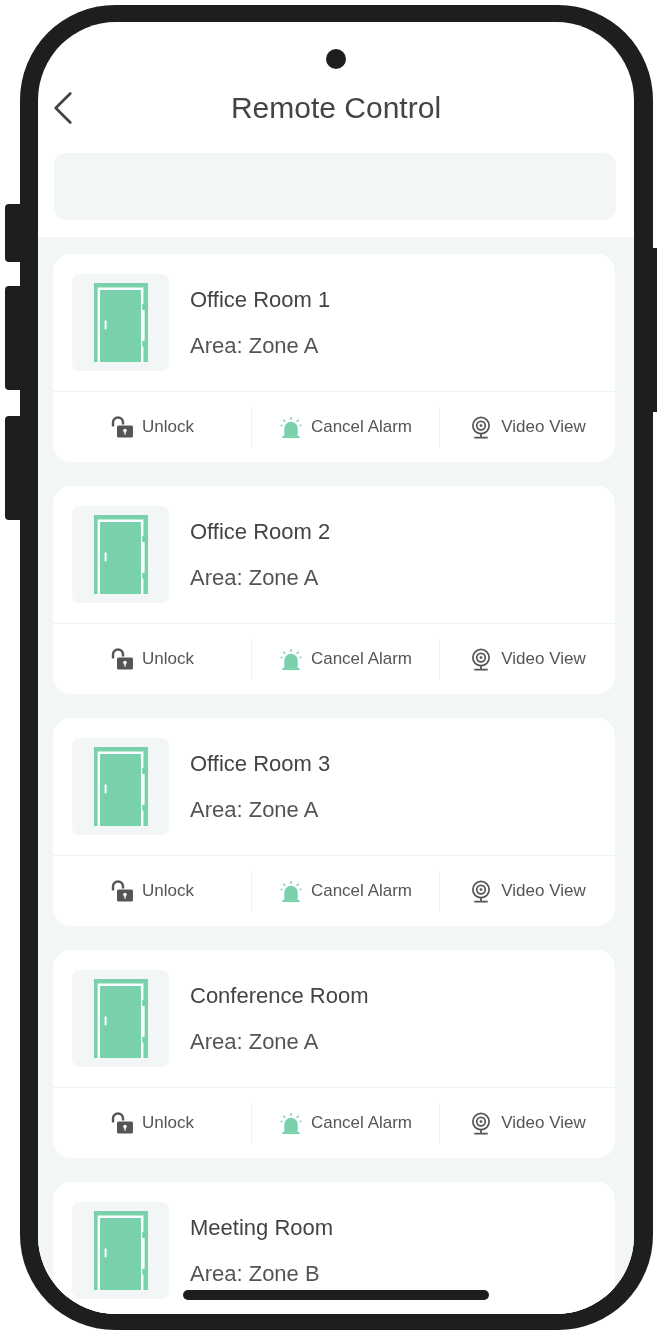  Describe the element at coordinates (279, 995) in the screenshot. I see `room-name: Conference Room` at that location.